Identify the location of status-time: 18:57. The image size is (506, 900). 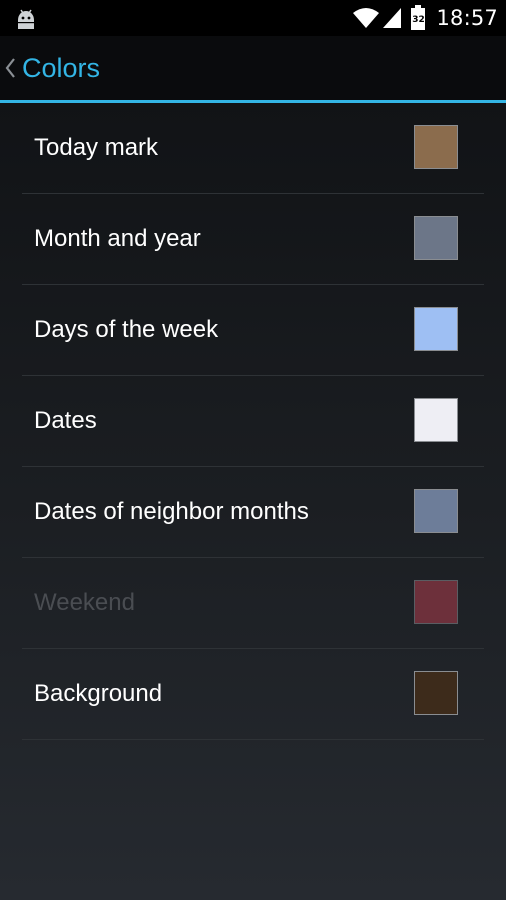
(467, 18).